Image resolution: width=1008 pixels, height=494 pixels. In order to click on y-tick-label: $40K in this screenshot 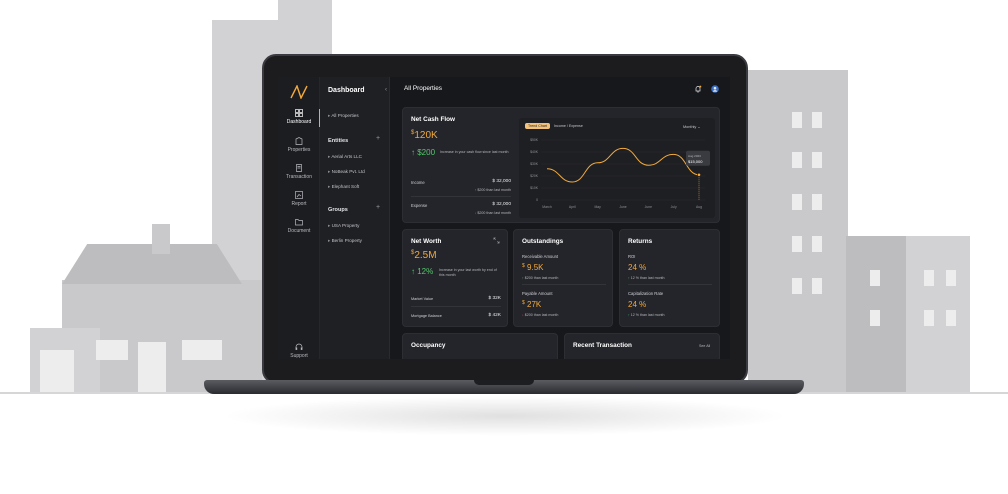, I will do `click(534, 152)`.